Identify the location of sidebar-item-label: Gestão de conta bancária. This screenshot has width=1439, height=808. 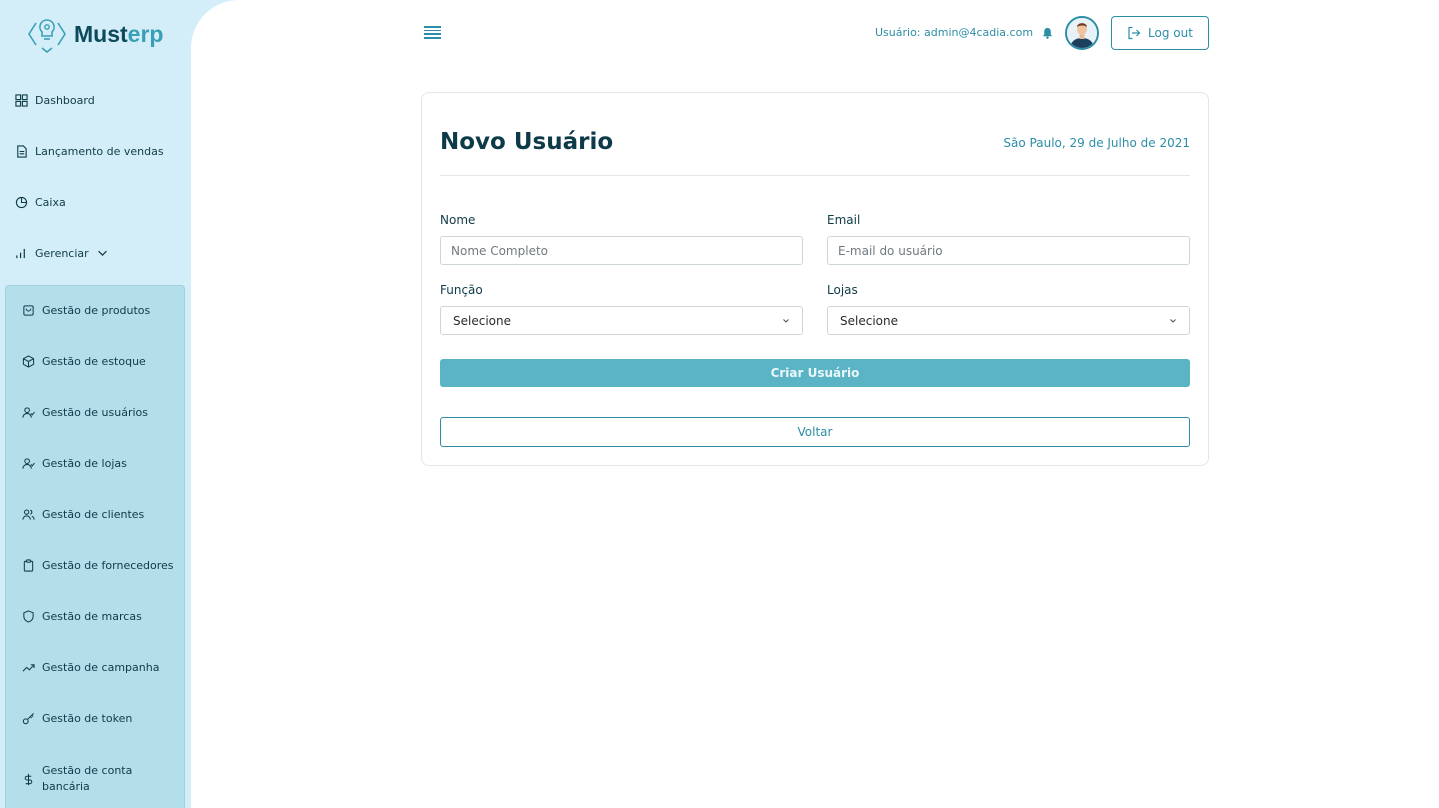
(87, 778).